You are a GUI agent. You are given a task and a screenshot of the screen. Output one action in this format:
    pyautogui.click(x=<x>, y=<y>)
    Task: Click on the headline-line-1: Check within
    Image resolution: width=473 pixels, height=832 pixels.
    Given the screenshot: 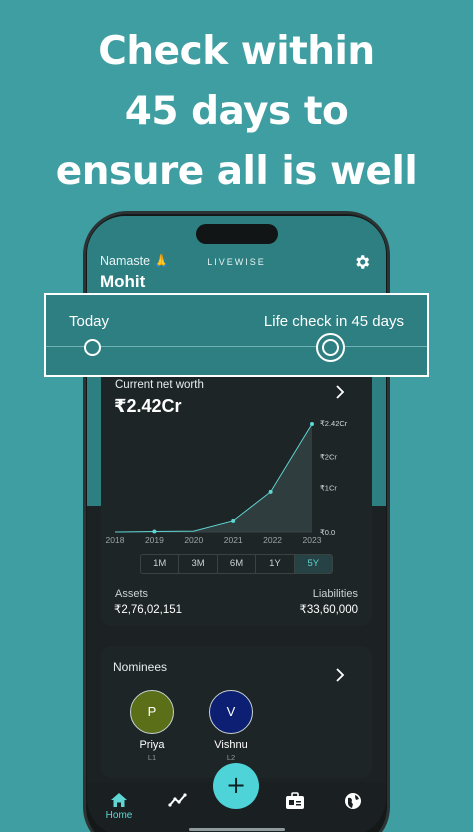 What is the action you would take?
    pyautogui.click(x=236, y=51)
    